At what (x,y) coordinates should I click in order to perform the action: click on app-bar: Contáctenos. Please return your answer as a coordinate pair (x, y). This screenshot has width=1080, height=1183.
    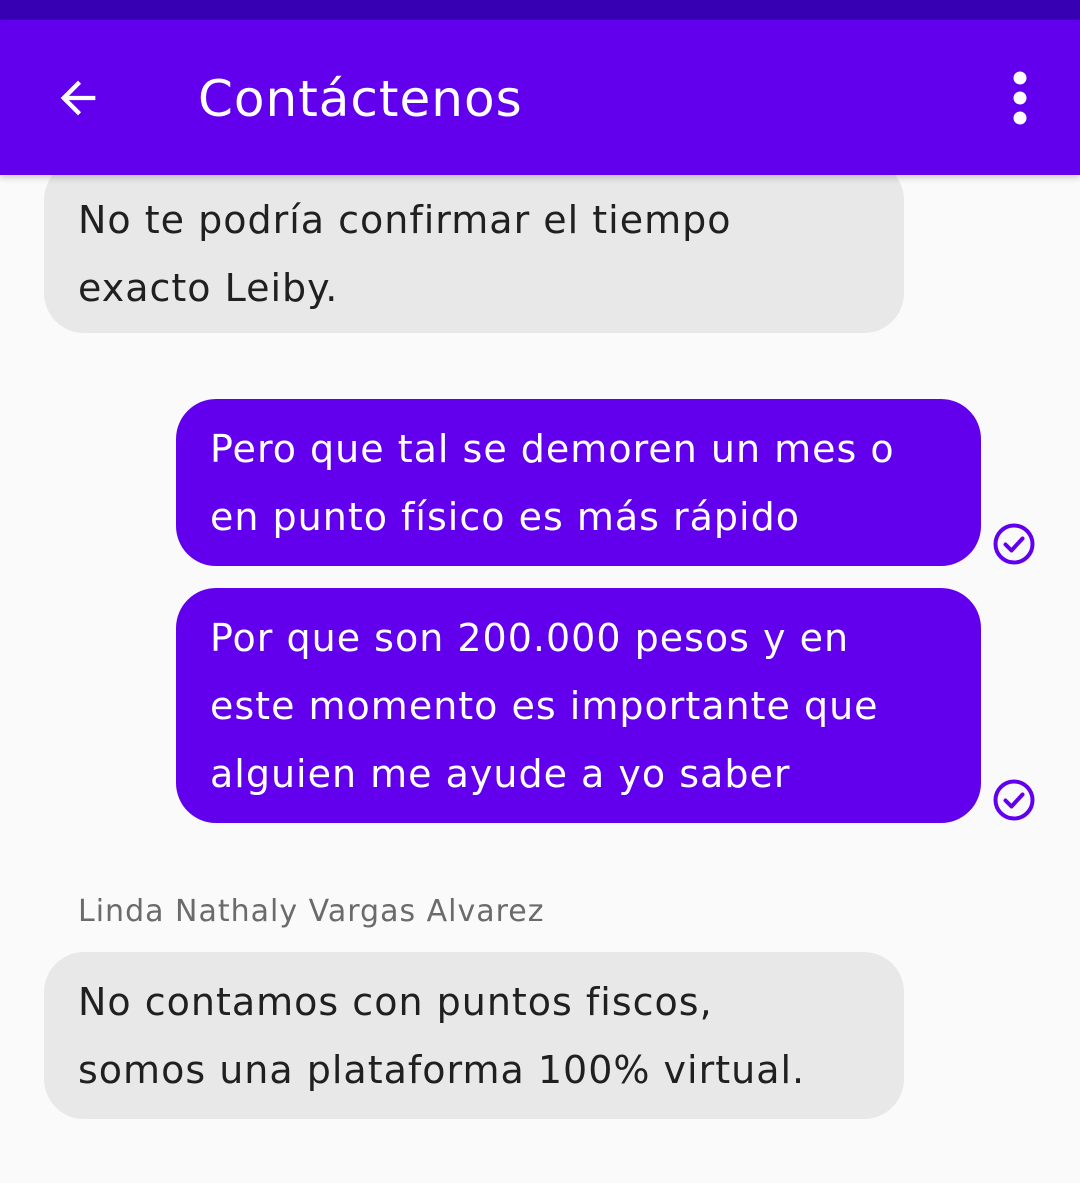
    Looking at the image, I should click on (540, 97).